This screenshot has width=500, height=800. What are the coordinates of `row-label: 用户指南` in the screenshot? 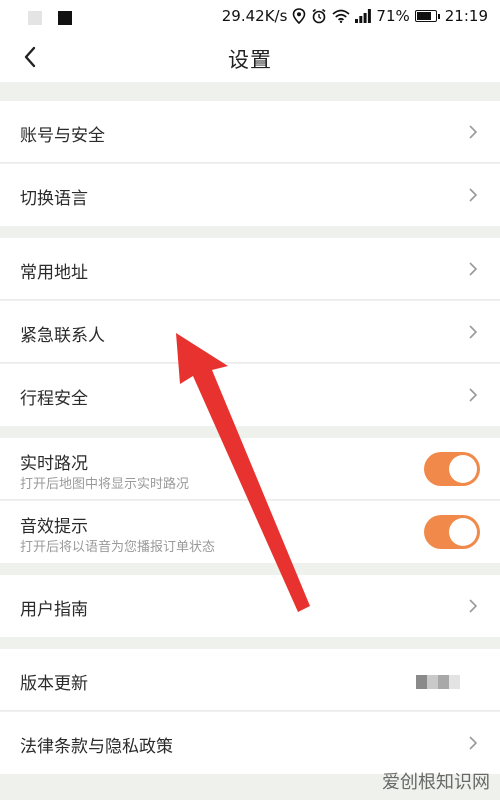 It's located at (54, 610).